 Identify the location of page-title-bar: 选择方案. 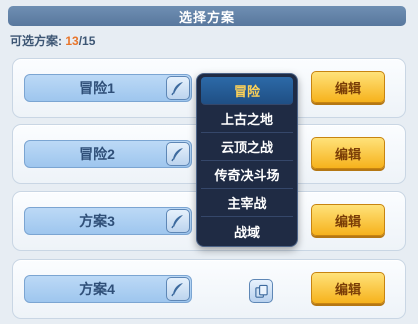
(207, 16).